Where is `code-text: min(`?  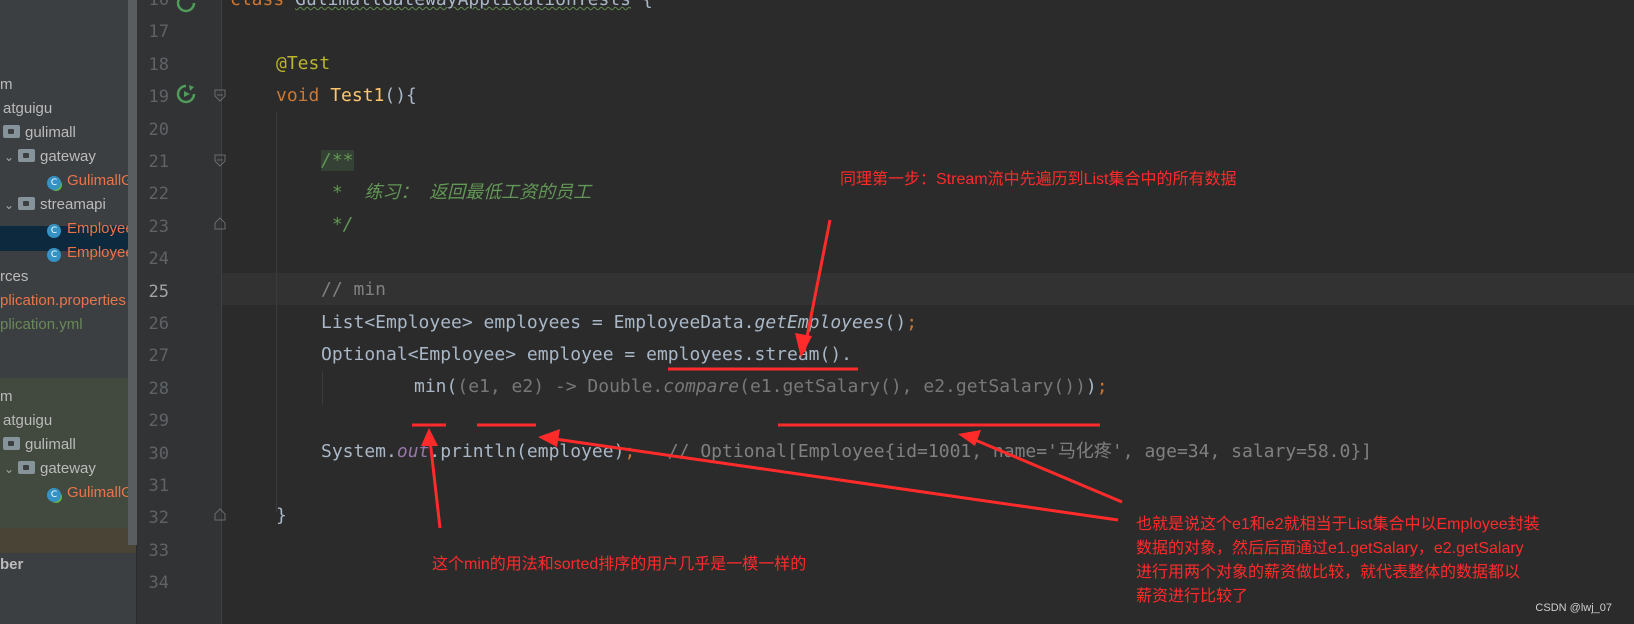 code-text: min( is located at coordinates (436, 386).